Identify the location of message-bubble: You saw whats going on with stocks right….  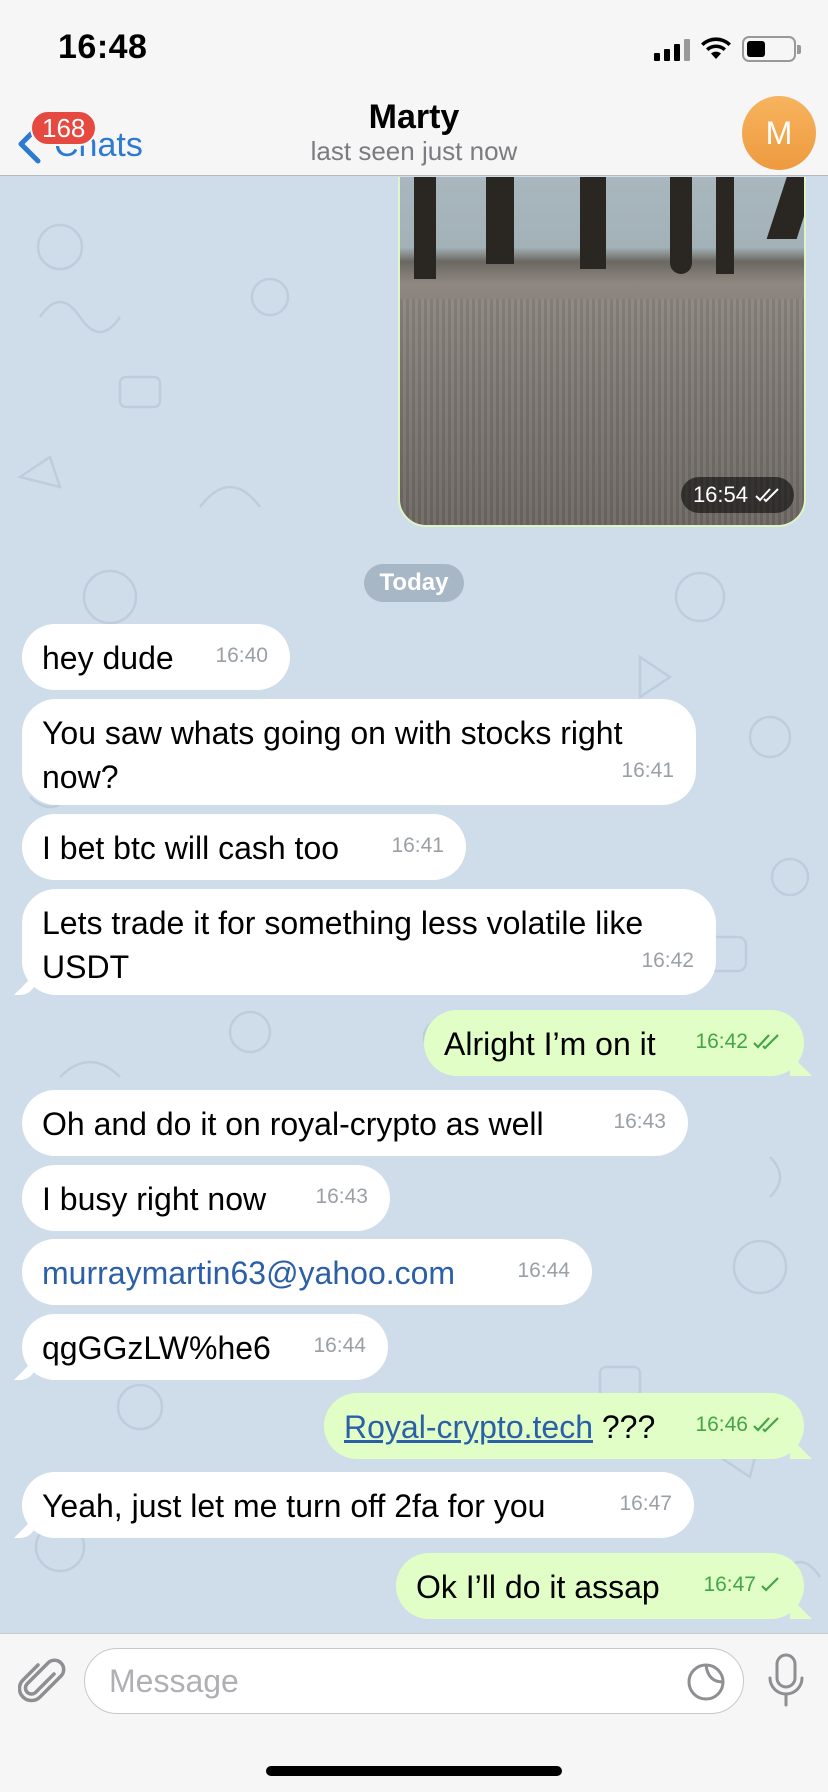
(359, 752).